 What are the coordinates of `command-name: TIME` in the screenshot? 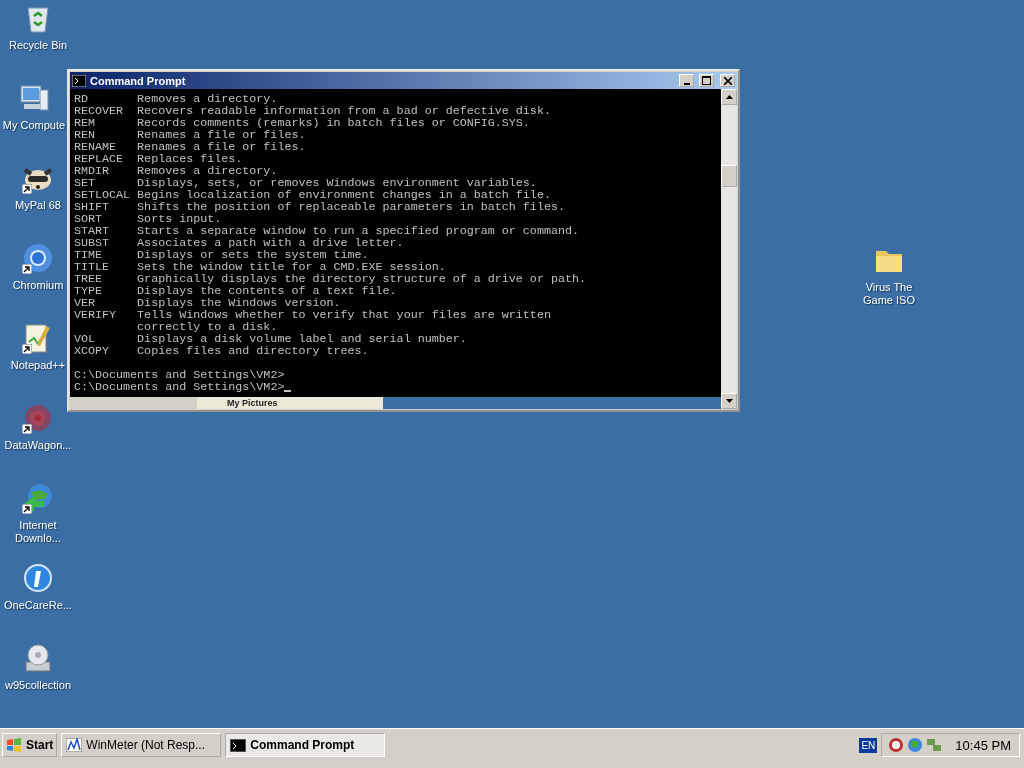 It's located at (89, 255).